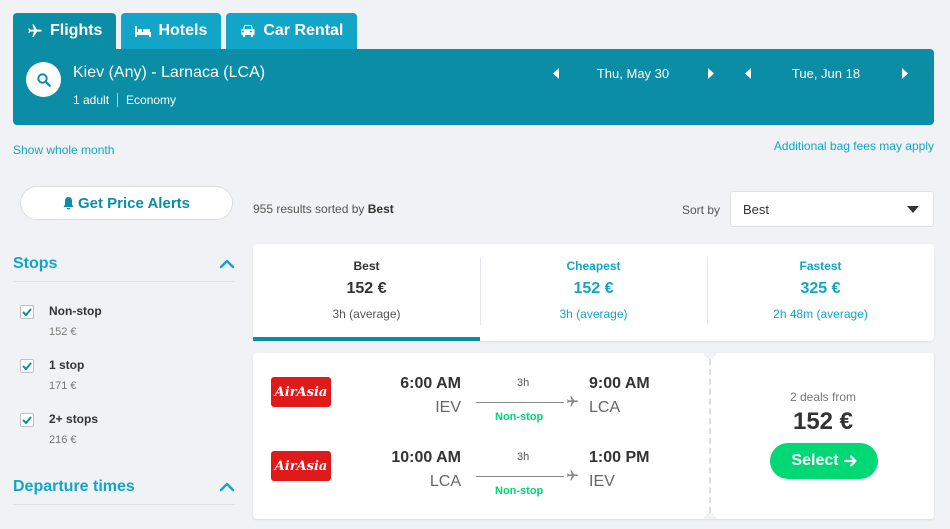 The image size is (950, 529). What do you see at coordinates (823, 397) in the screenshot?
I see `deals-count: 2 deals from` at bounding box center [823, 397].